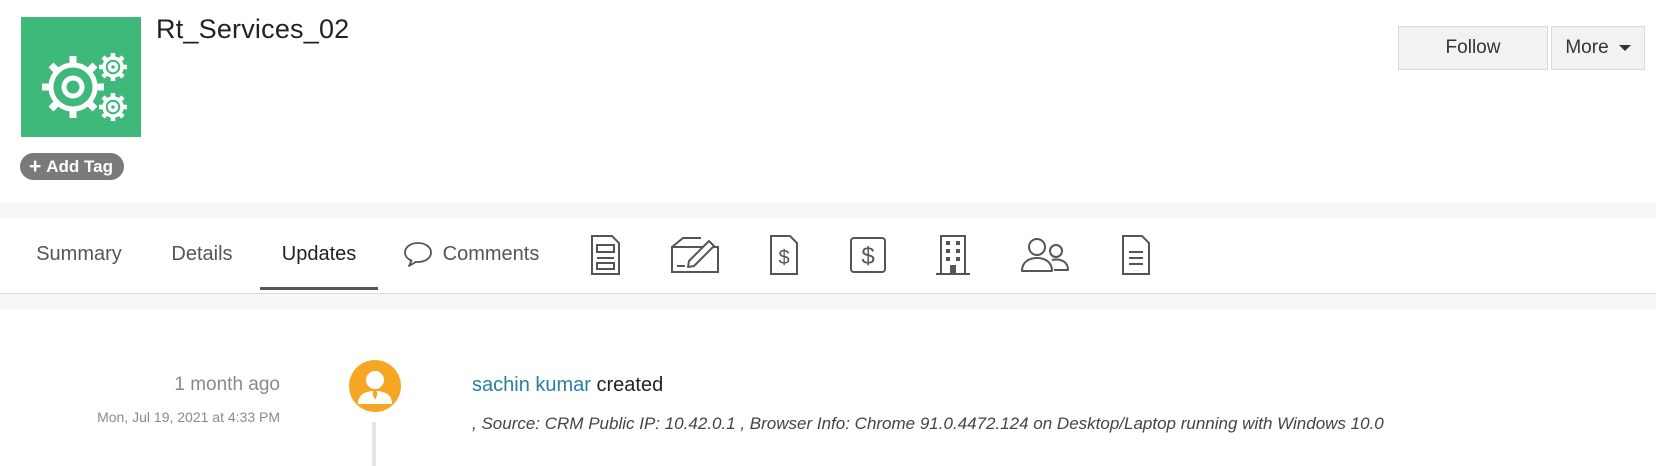 Image resolution: width=1656 pixels, height=466 pixels. I want to click on building-icon, so click(953, 255).